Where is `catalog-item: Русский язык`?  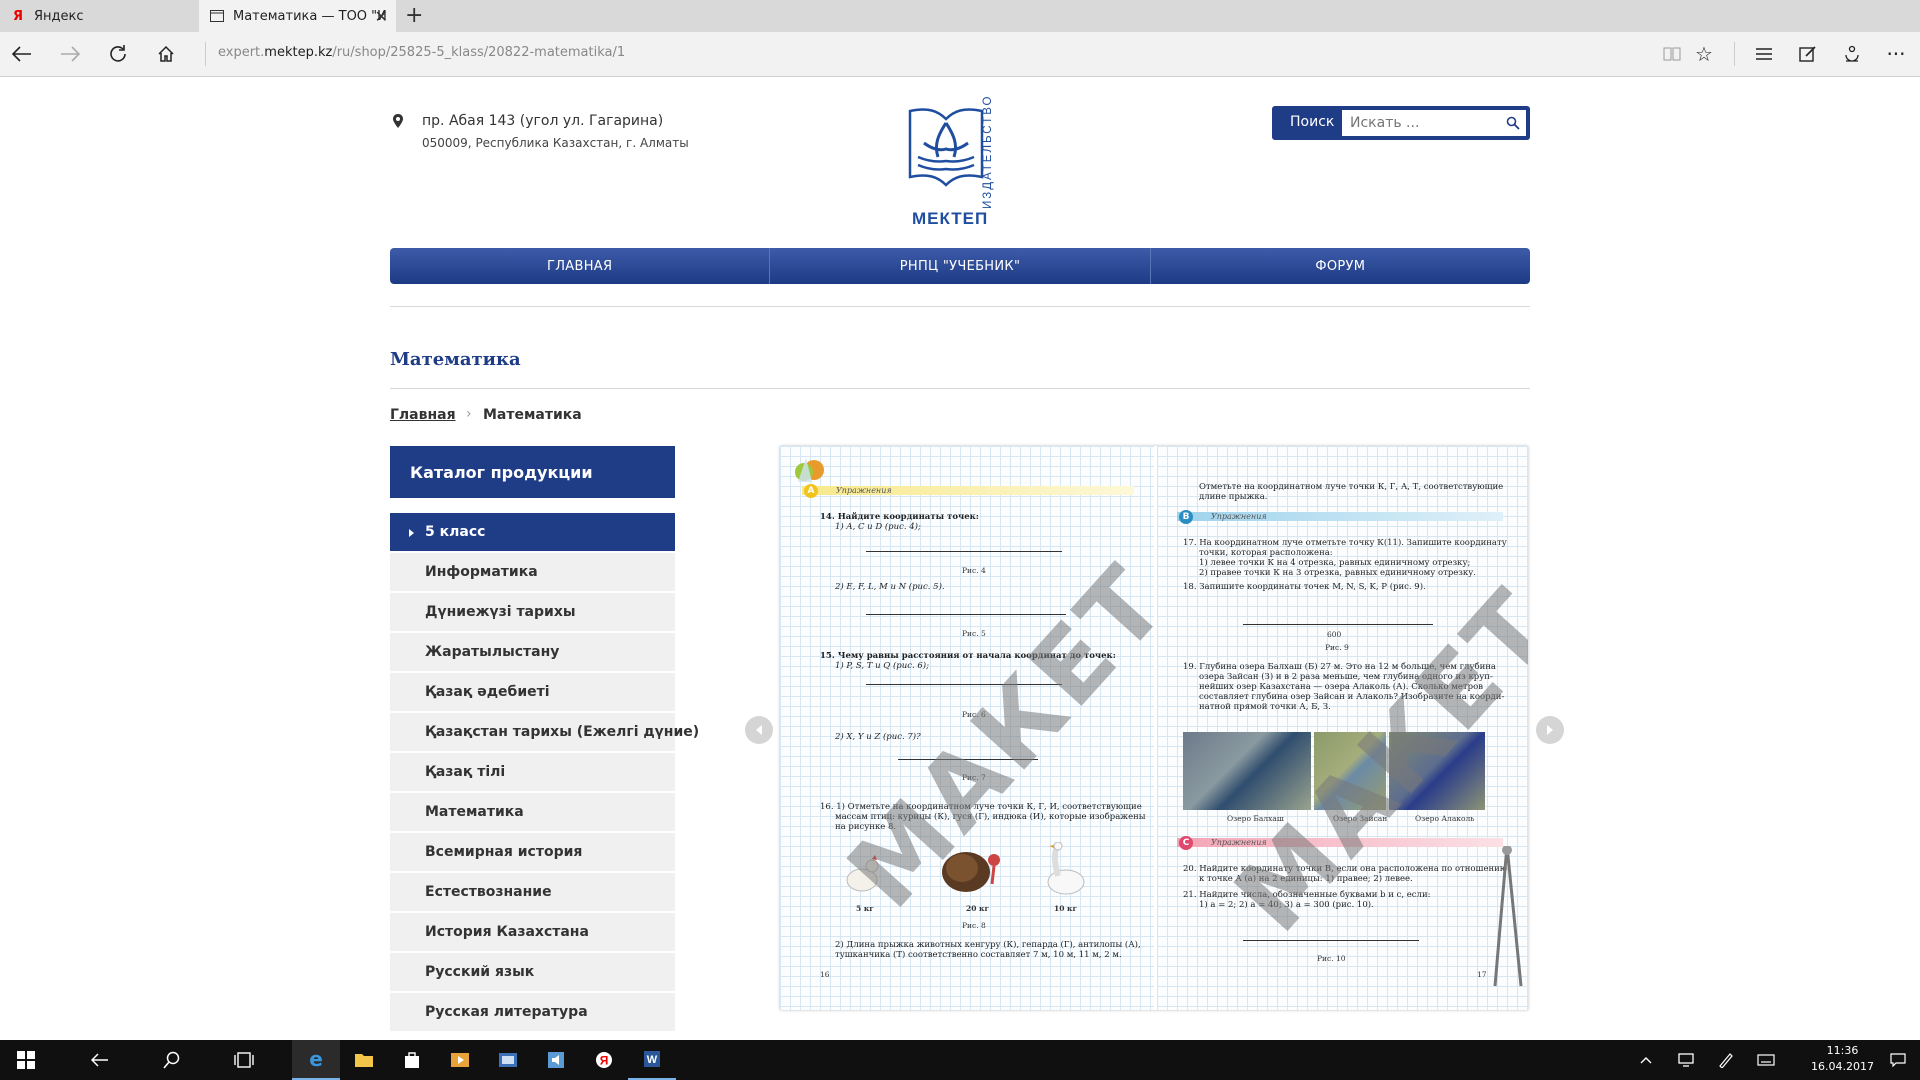 catalog-item: Русский язык is located at coordinates (532, 972).